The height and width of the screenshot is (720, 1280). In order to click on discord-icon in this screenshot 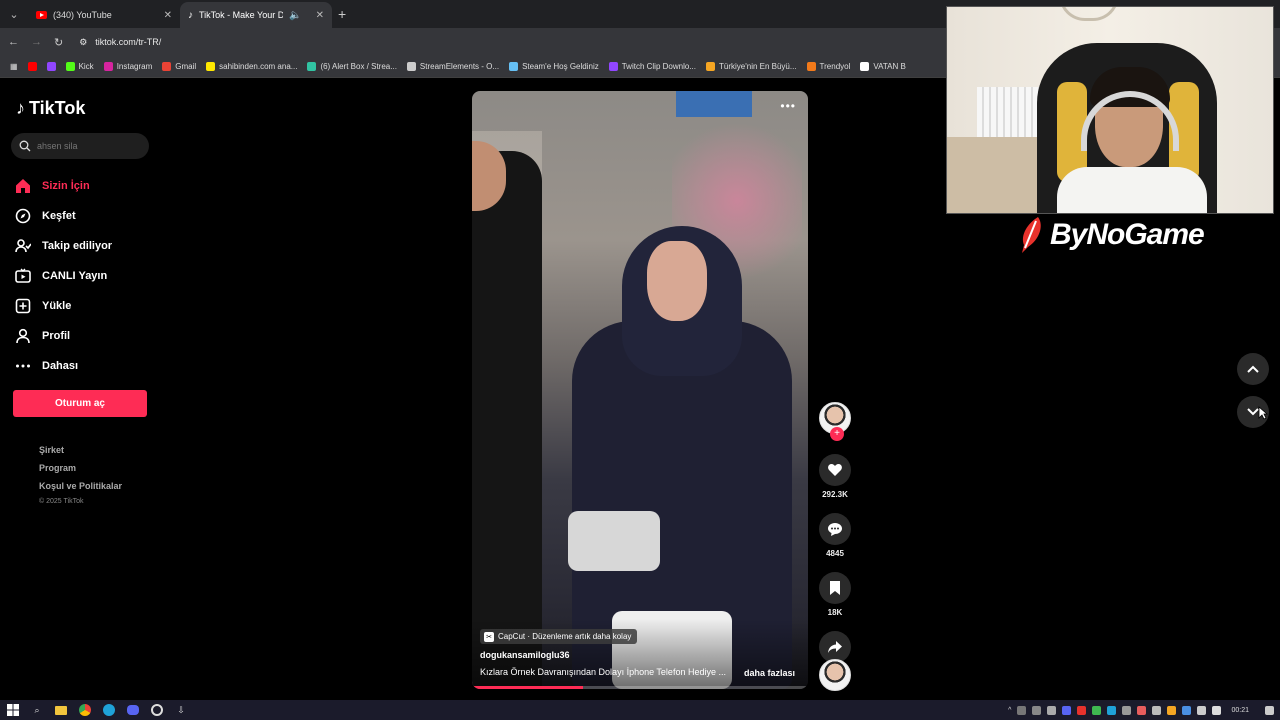, I will do `click(133, 710)`.